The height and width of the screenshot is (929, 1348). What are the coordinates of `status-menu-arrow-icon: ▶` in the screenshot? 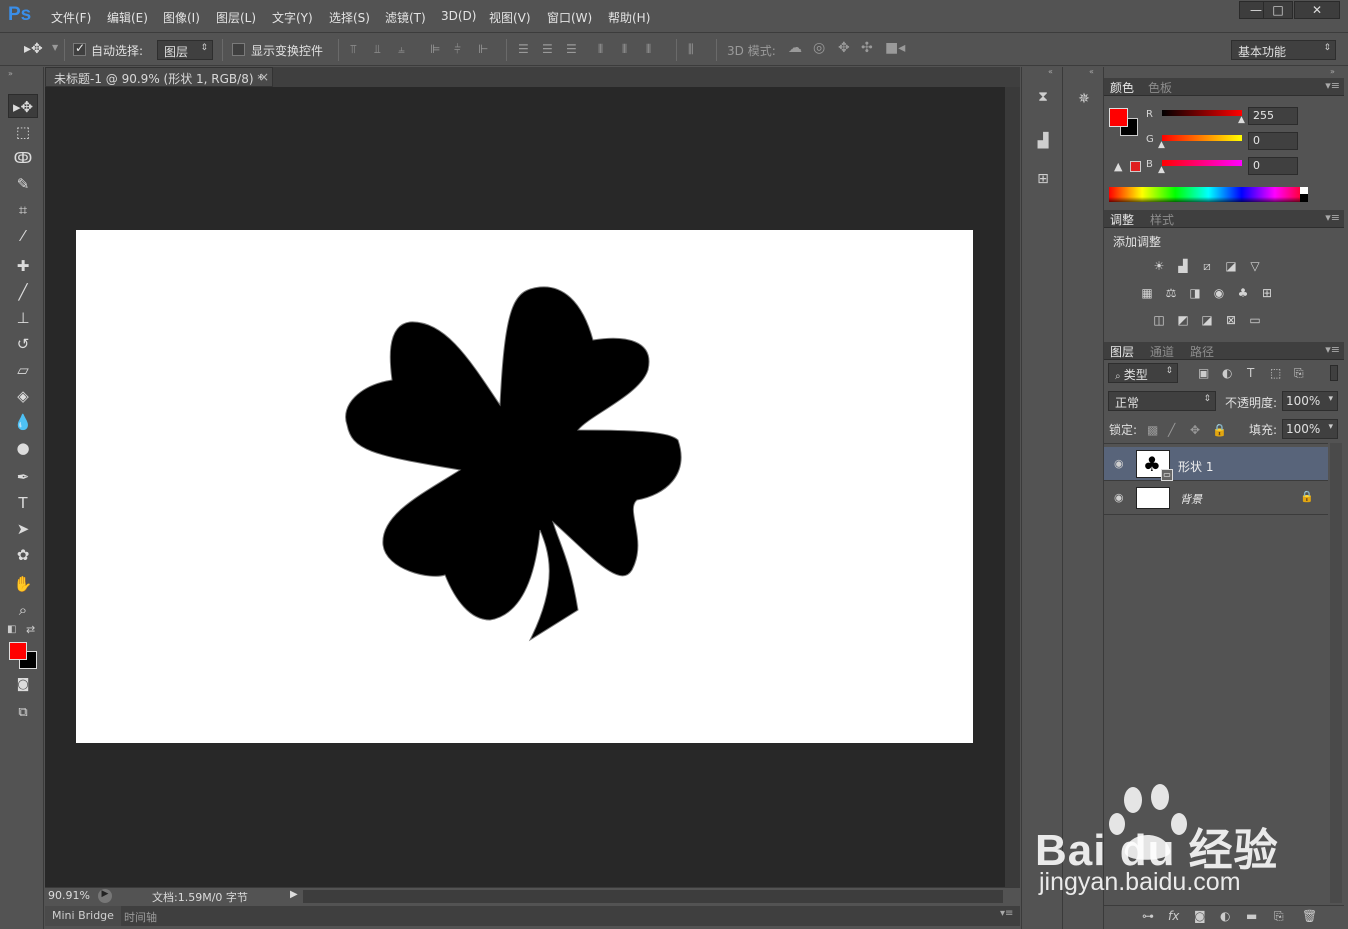 It's located at (294, 894).